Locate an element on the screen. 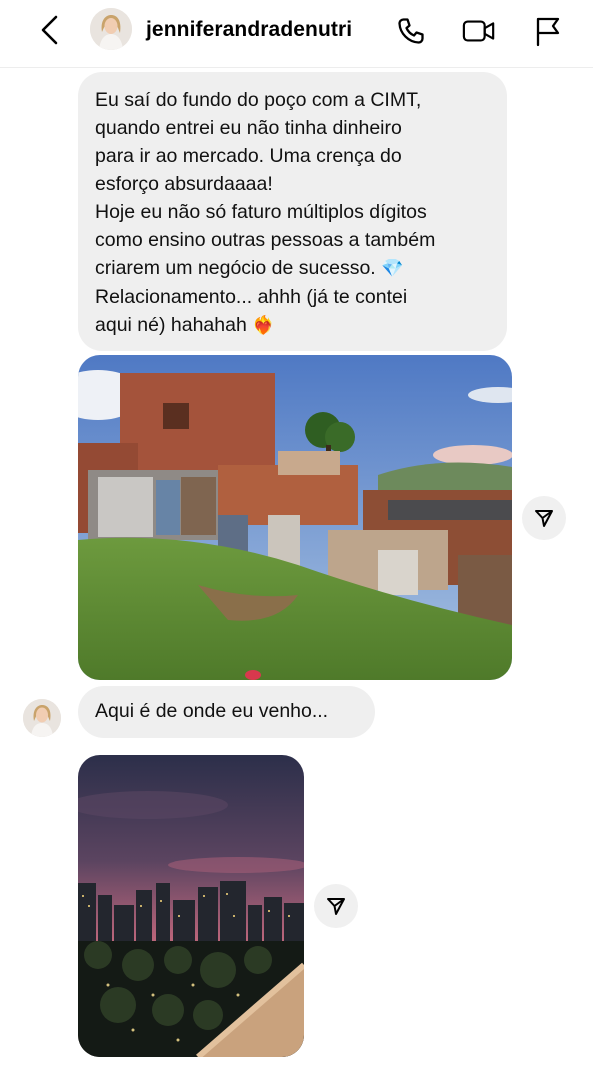  sender-avatar is located at coordinates (42, 718).